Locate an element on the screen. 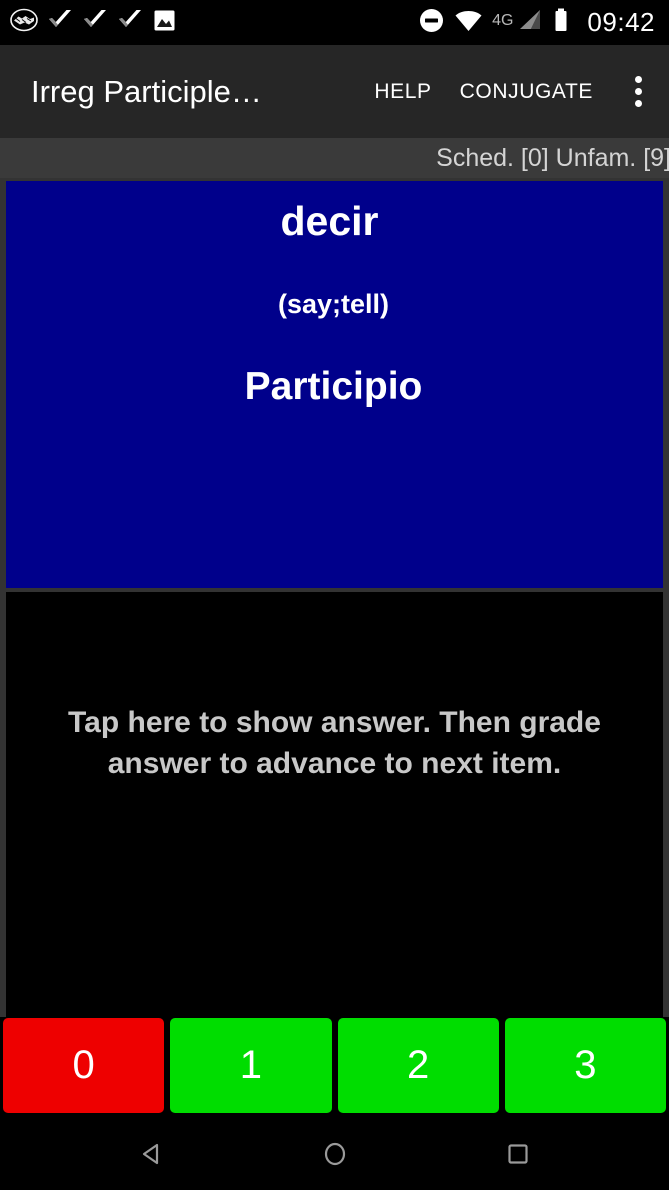 The width and height of the screenshot is (669, 1190). help-button: HELP is located at coordinates (402, 92).